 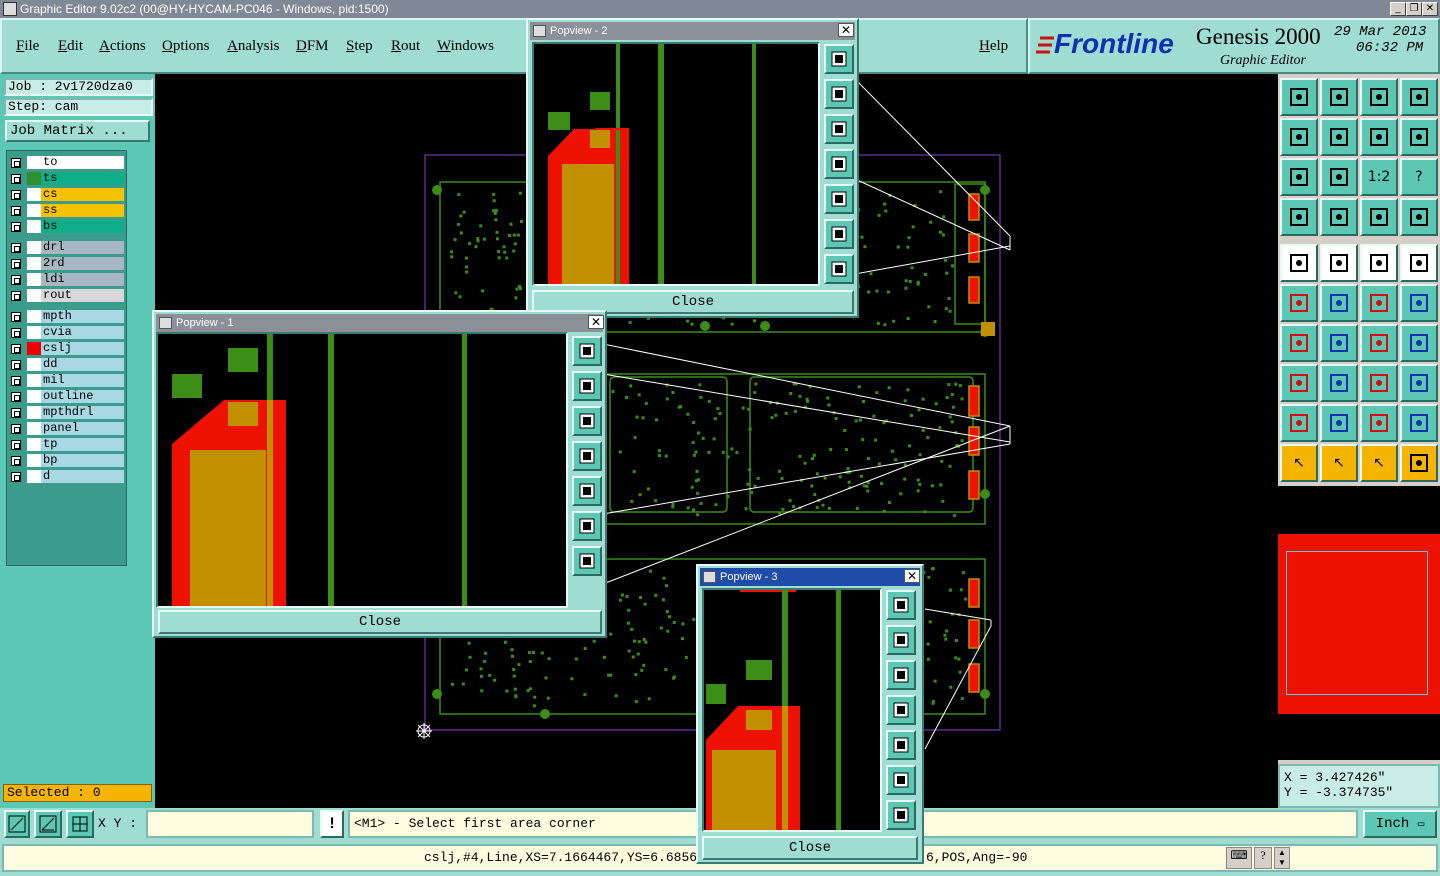 I want to click on layer-row-ss: ss, so click(x=67, y=210).